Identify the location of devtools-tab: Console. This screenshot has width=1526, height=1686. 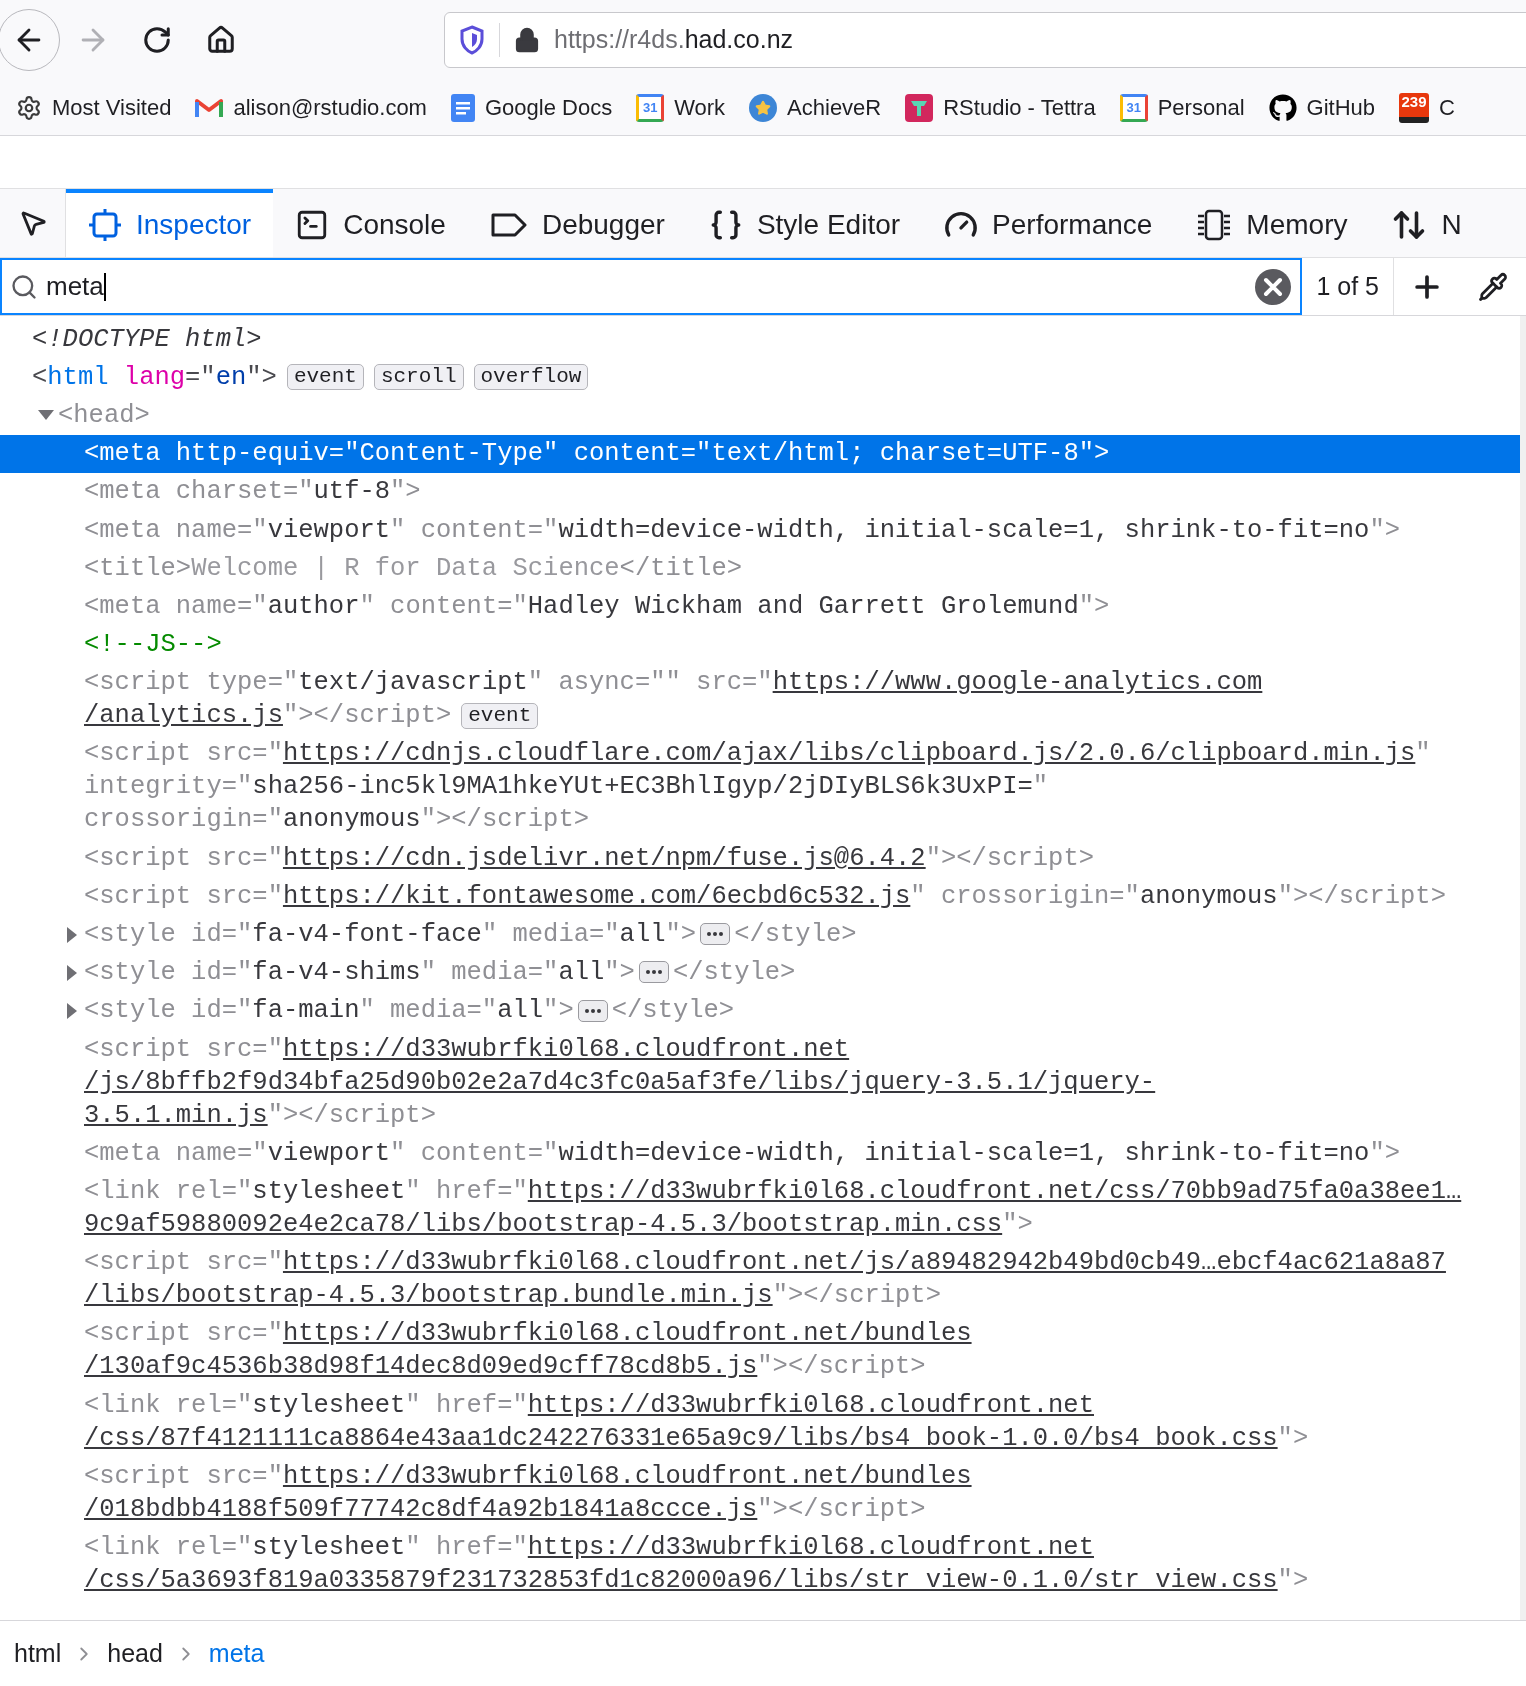
(370, 223).